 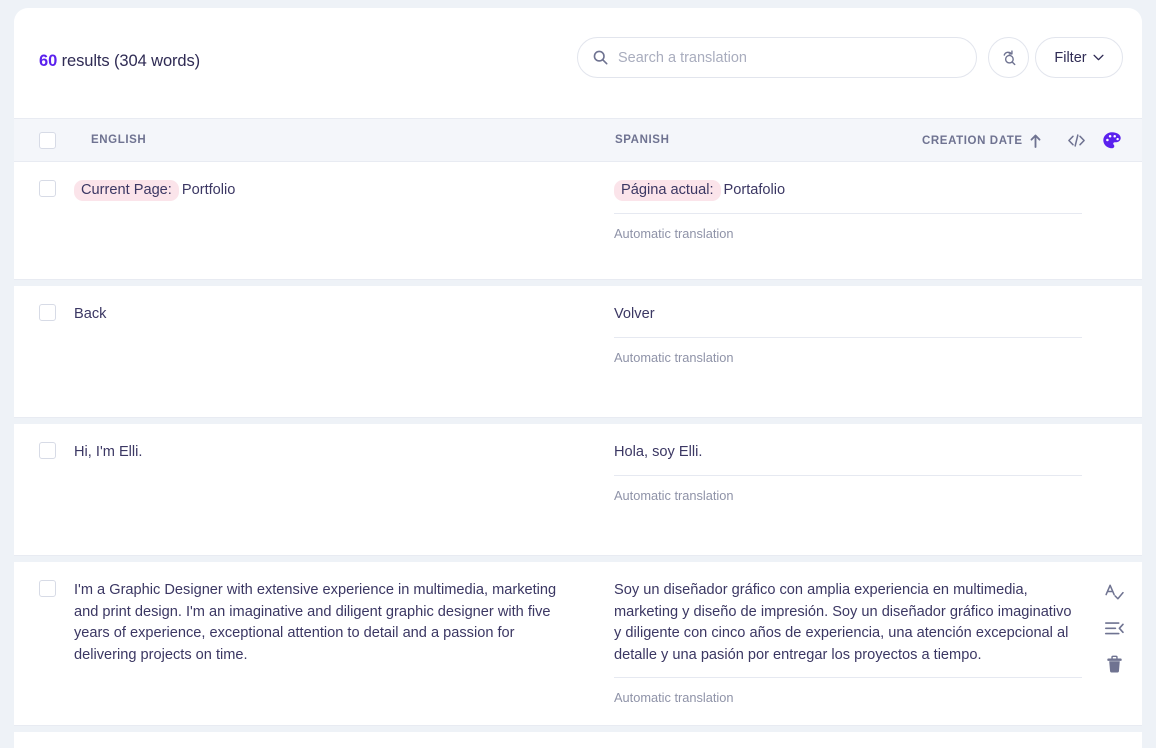 What do you see at coordinates (600, 57) in the screenshot?
I see `search-icon` at bounding box center [600, 57].